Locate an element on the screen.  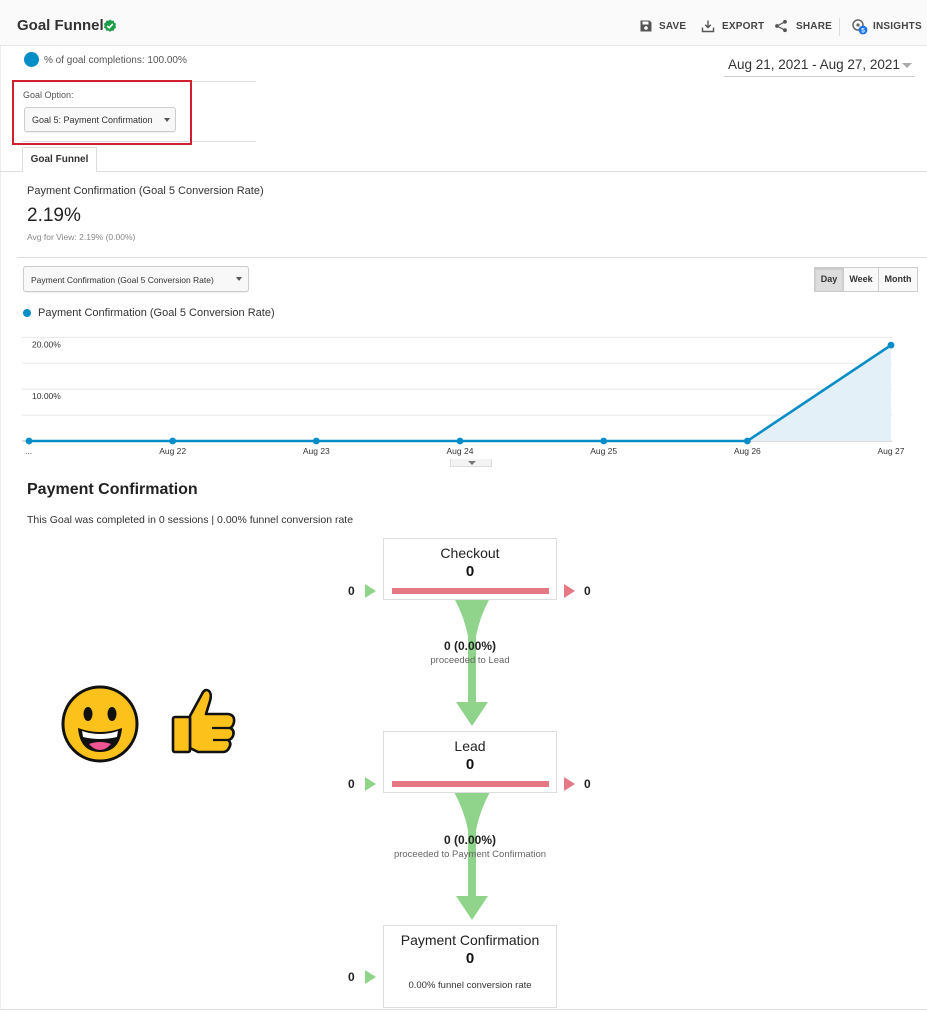
day-button: Day is located at coordinates (829, 279).